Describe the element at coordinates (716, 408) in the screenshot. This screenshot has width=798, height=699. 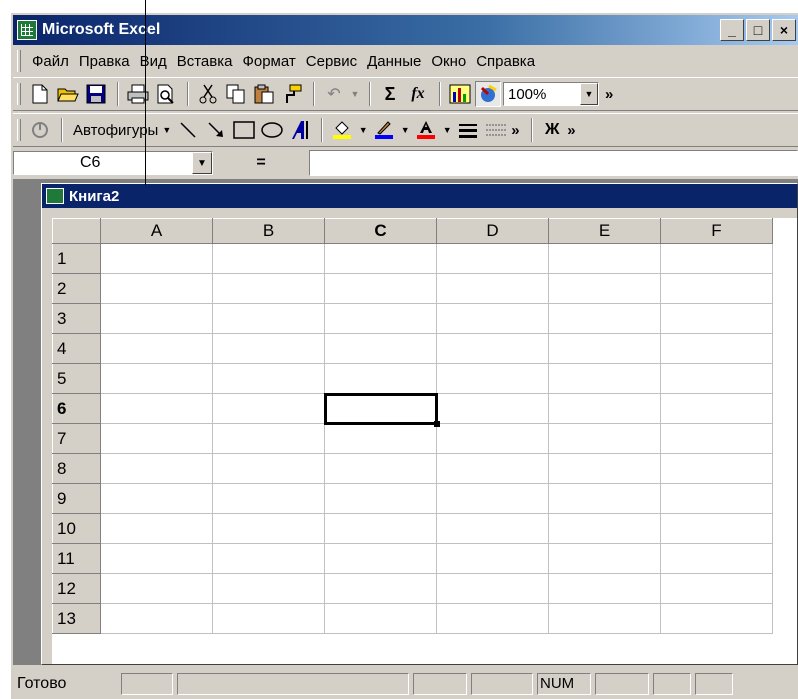
I see `cell-f6` at that location.